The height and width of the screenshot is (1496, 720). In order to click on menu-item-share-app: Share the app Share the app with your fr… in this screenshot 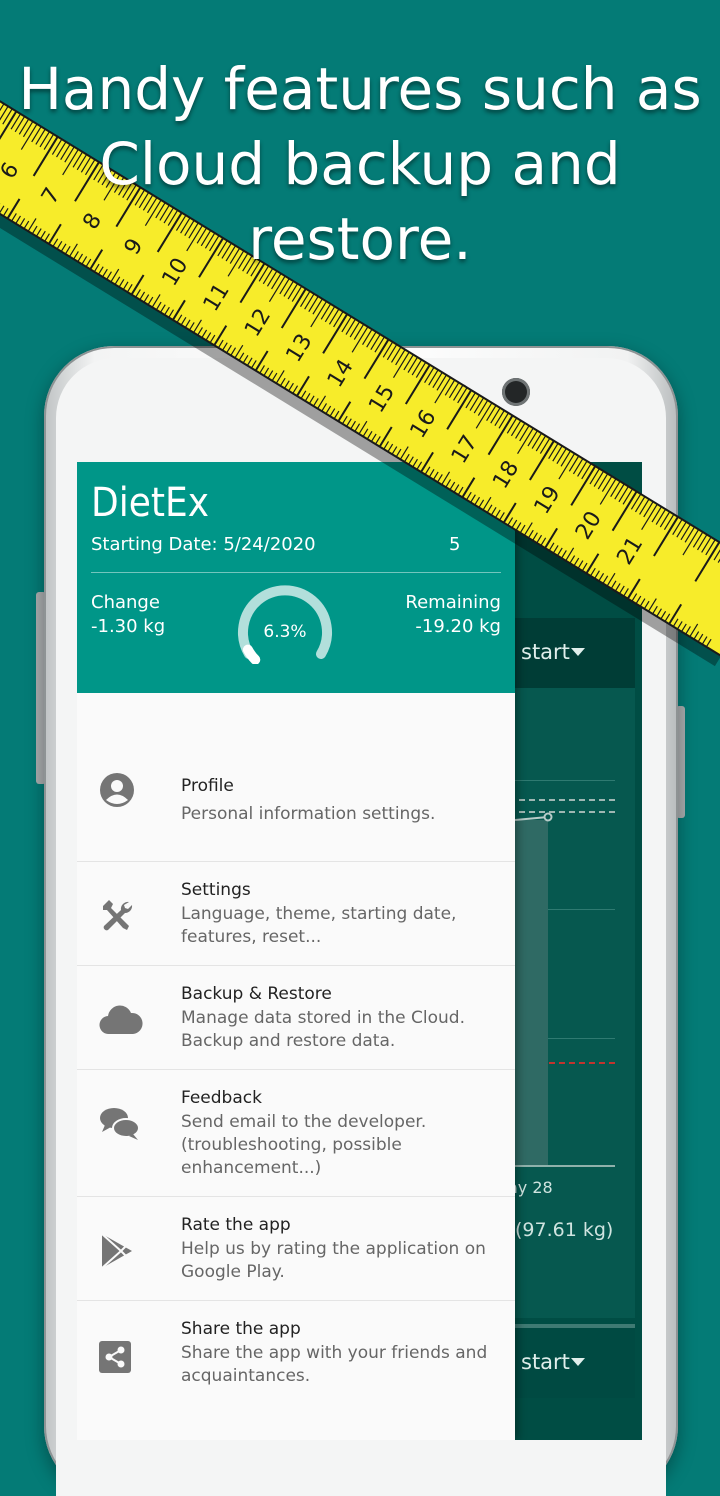, I will do `click(296, 1352)`.